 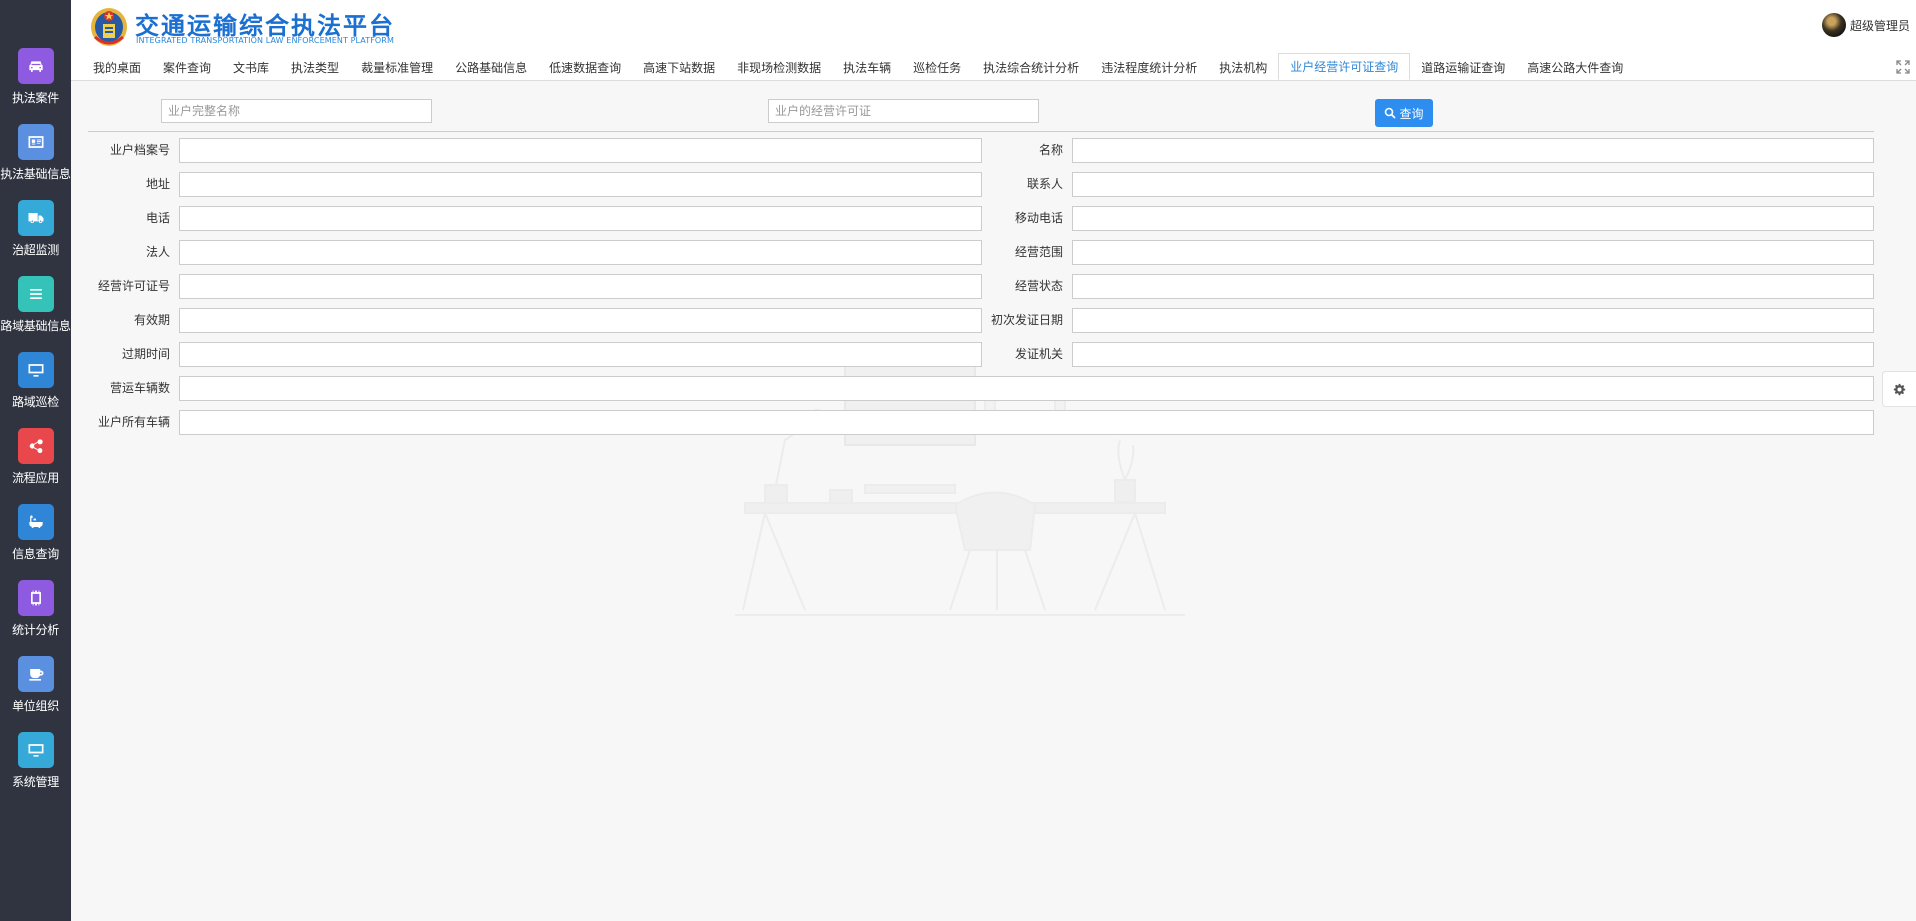 What do you see at coordinates (296, 111) in the screenshot?
I see `company-name-search-input` at bounding box center [296, 111].